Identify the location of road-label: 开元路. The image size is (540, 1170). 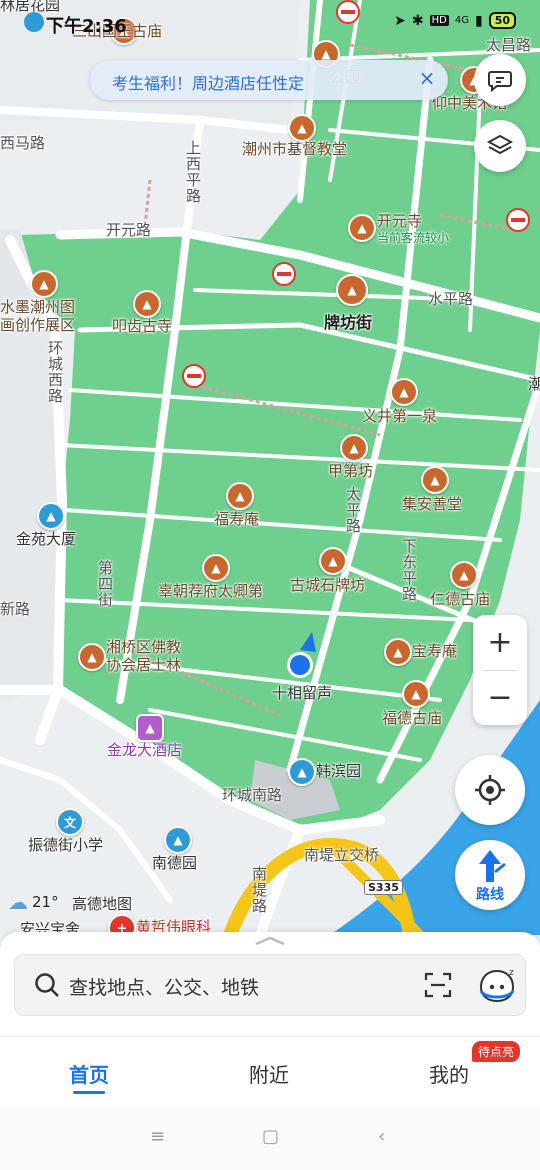
(129, 230).